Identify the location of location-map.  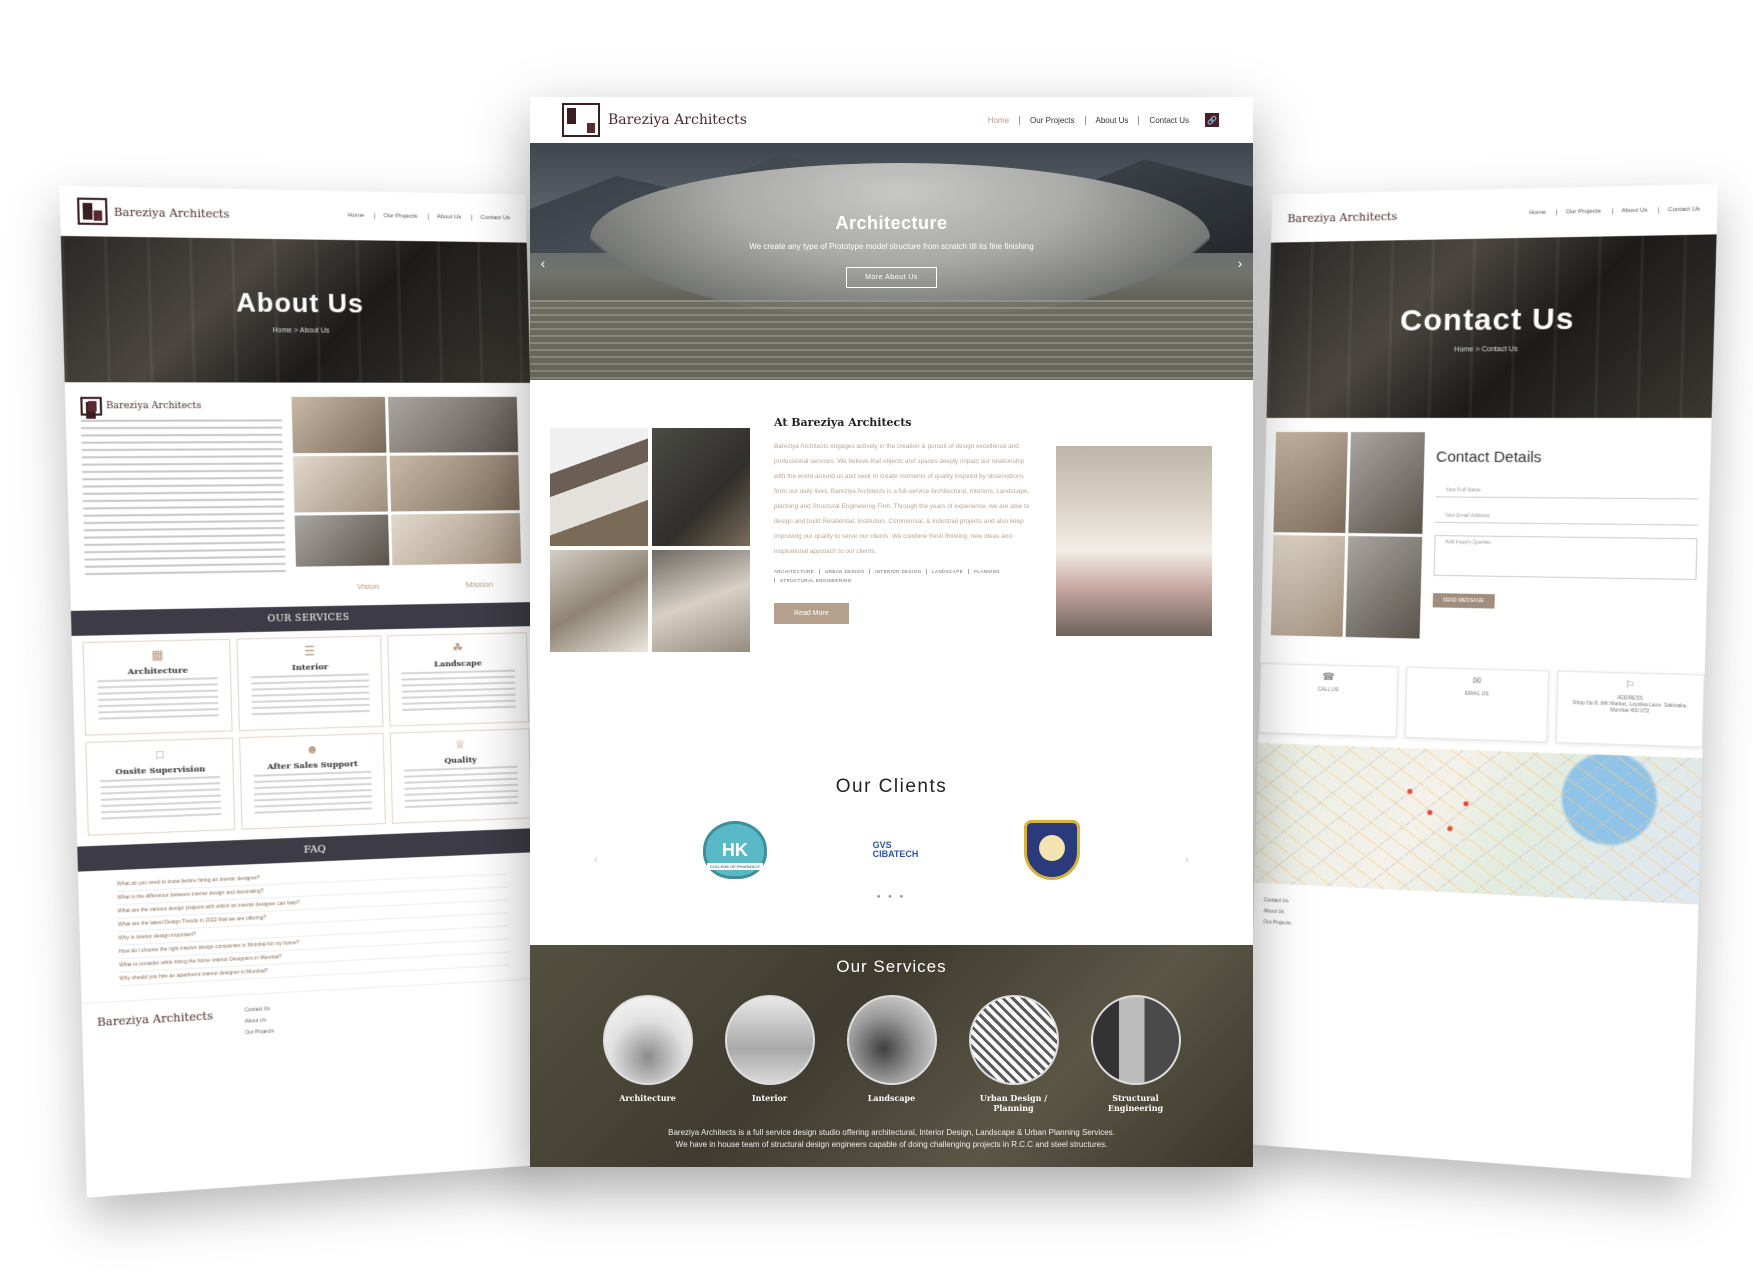
(1478, 823).